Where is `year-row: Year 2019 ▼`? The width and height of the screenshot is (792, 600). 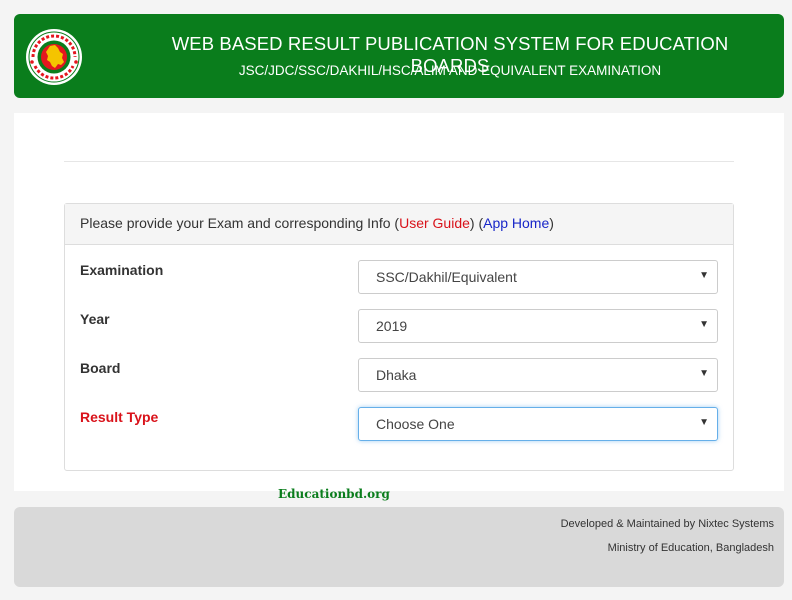 year-row: Year 2019 ▼ is located at coordinates (400, 326).